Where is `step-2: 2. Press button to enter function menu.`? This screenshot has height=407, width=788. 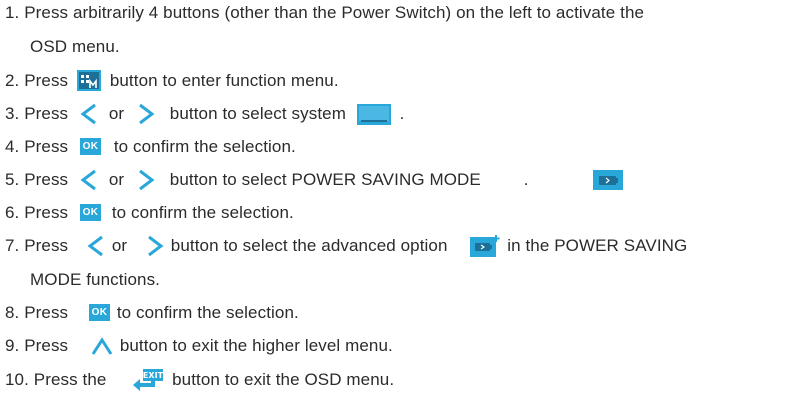 step-2: 2. Press button to enter function menu. is located at coordinates (172, 81).